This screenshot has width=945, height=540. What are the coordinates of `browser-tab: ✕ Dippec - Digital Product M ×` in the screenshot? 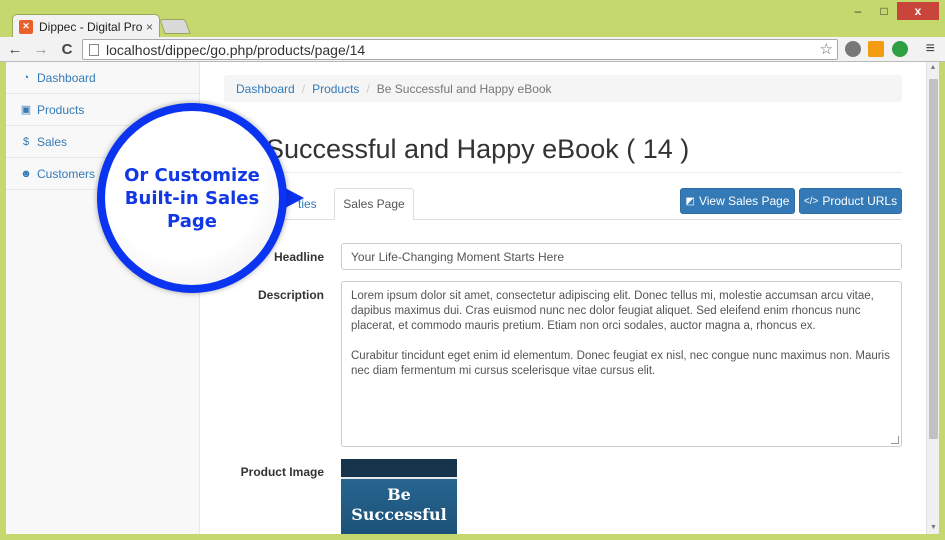 It's located at (86, 26).